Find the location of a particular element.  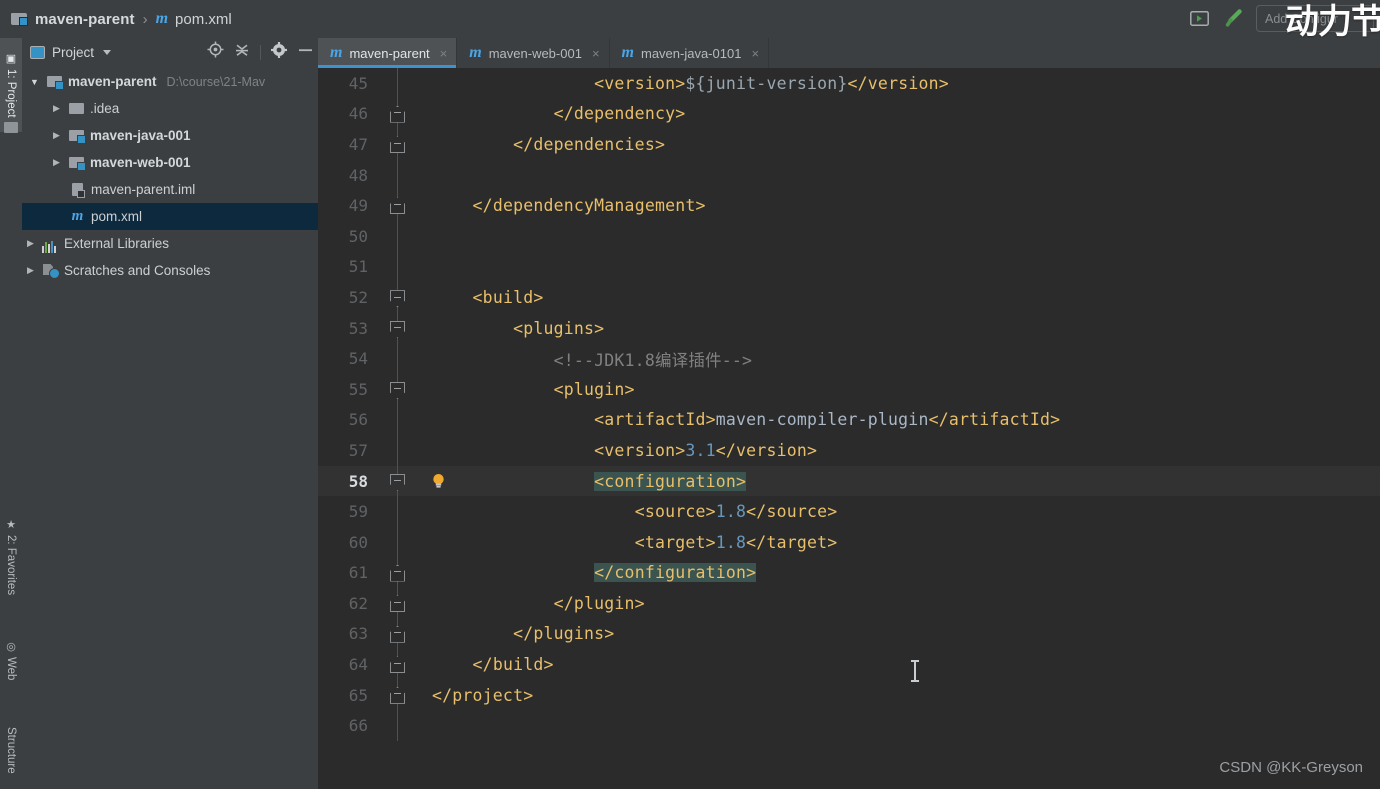

sidebar-item-web: ◎ Web is located at coordinates (11, 660).